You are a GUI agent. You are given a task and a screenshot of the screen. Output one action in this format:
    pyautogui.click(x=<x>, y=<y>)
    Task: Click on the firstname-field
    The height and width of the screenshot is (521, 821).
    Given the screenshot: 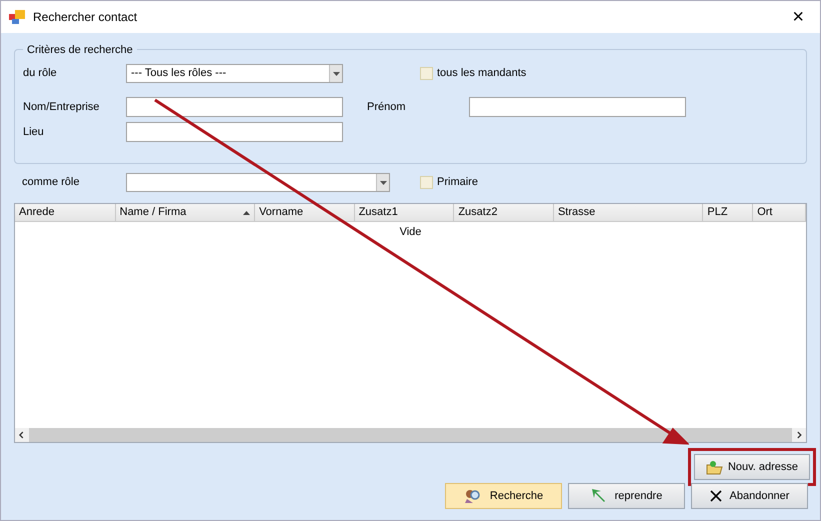 What is the action you would take?
    pyautogui.click(x=577, y=107)
    